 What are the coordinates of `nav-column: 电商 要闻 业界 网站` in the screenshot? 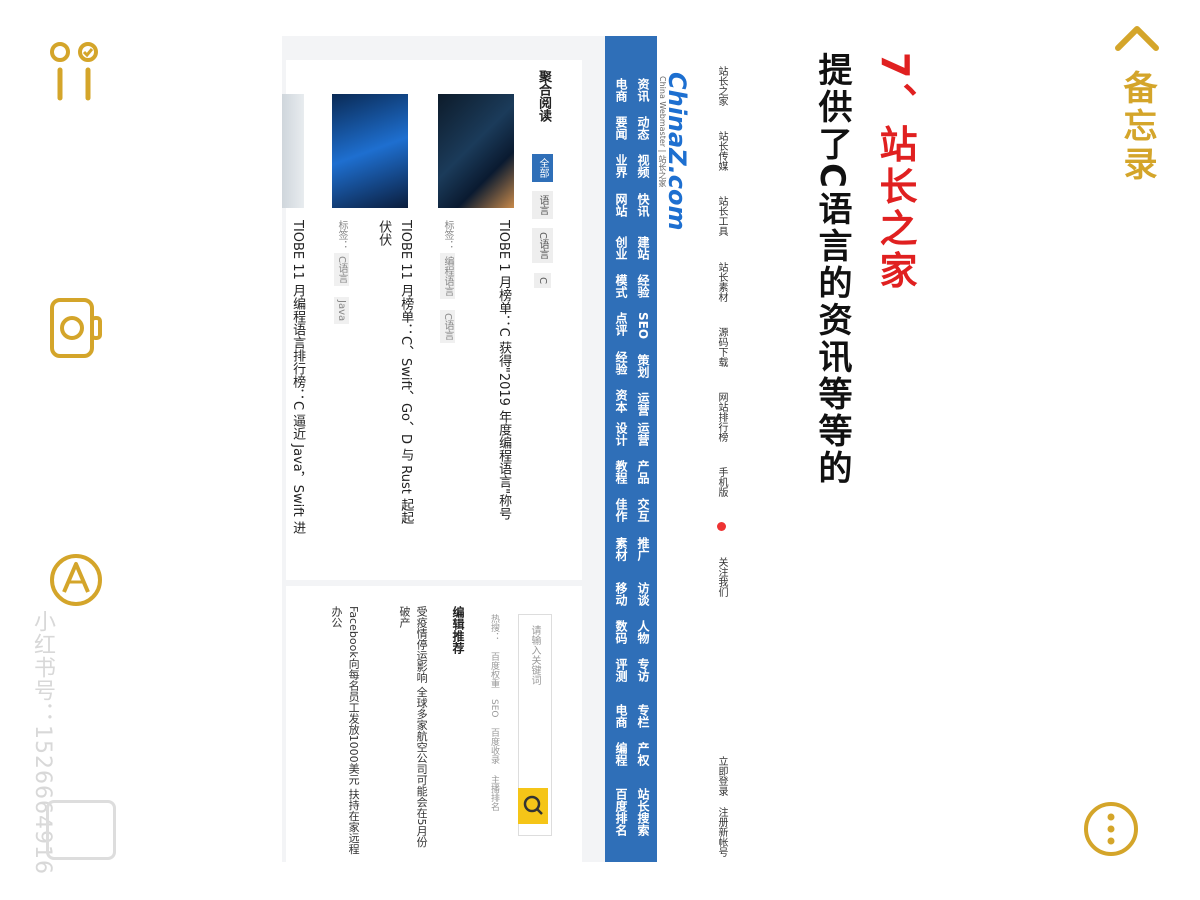 It's located at (621, 152).